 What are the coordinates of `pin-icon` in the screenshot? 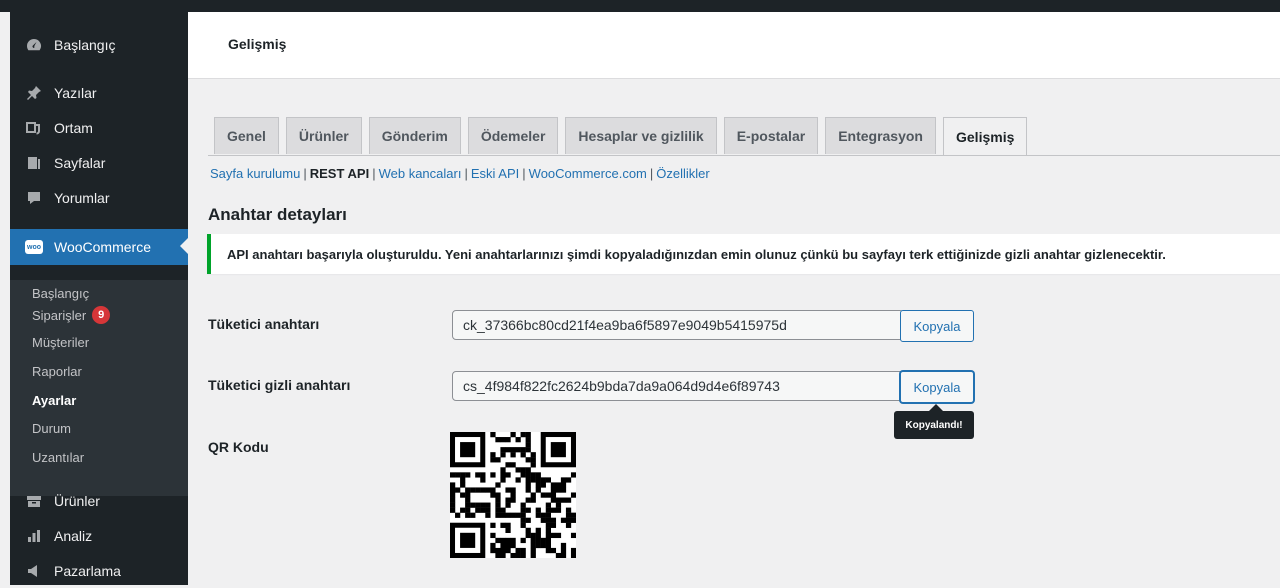 It's located at (34, 93).